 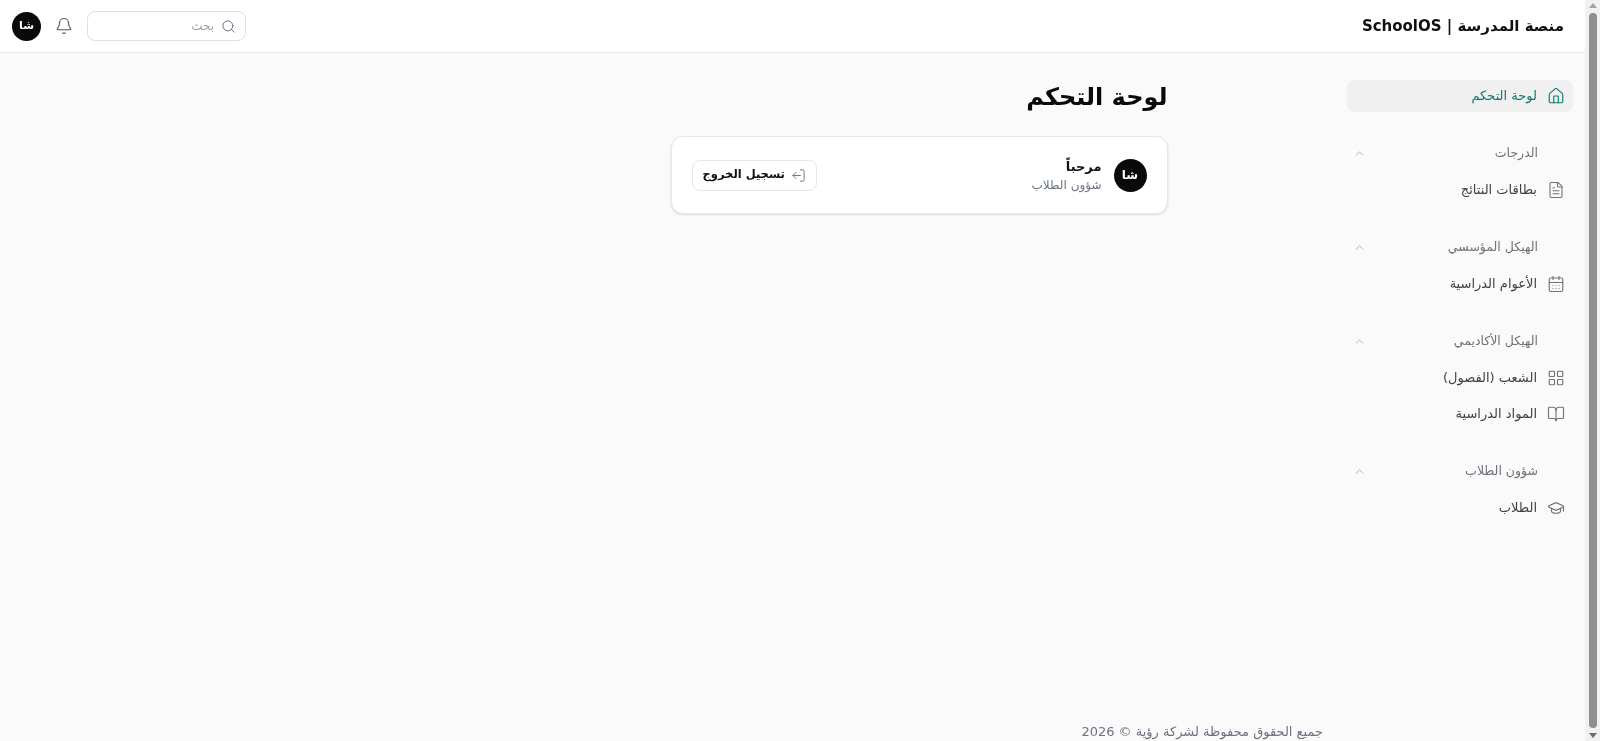 What do you see at coordinates (1460, 508) in the screenshot?
I see `sidebar-item: الطلاب` at bounding box center [1460, 508].